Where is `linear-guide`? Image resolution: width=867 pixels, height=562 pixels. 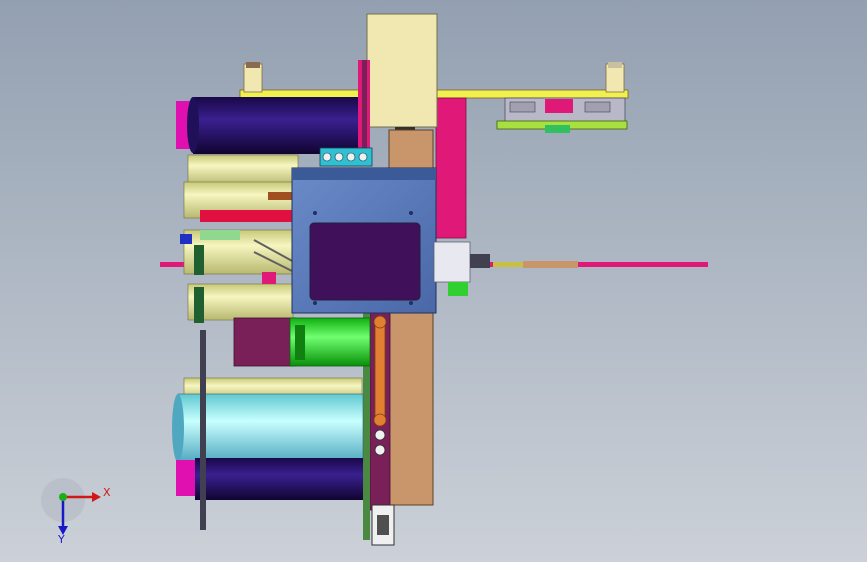
linear-guide is located at coordinates (562, 115).